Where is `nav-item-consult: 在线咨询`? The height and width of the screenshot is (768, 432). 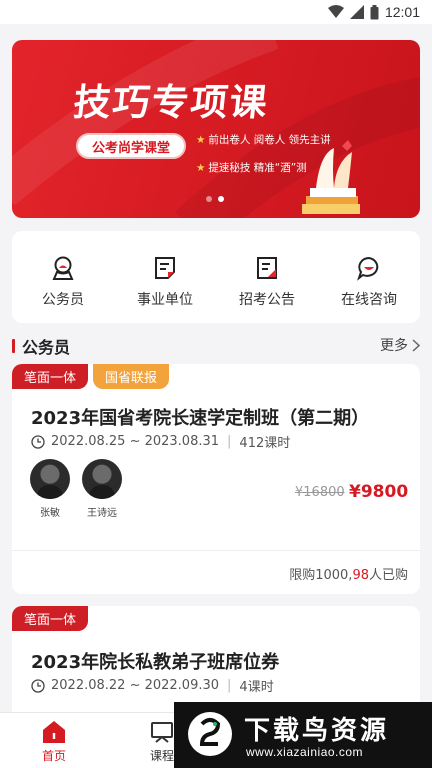 nav-item-consult: 在线咨询 is located at coordinates (369, 277).